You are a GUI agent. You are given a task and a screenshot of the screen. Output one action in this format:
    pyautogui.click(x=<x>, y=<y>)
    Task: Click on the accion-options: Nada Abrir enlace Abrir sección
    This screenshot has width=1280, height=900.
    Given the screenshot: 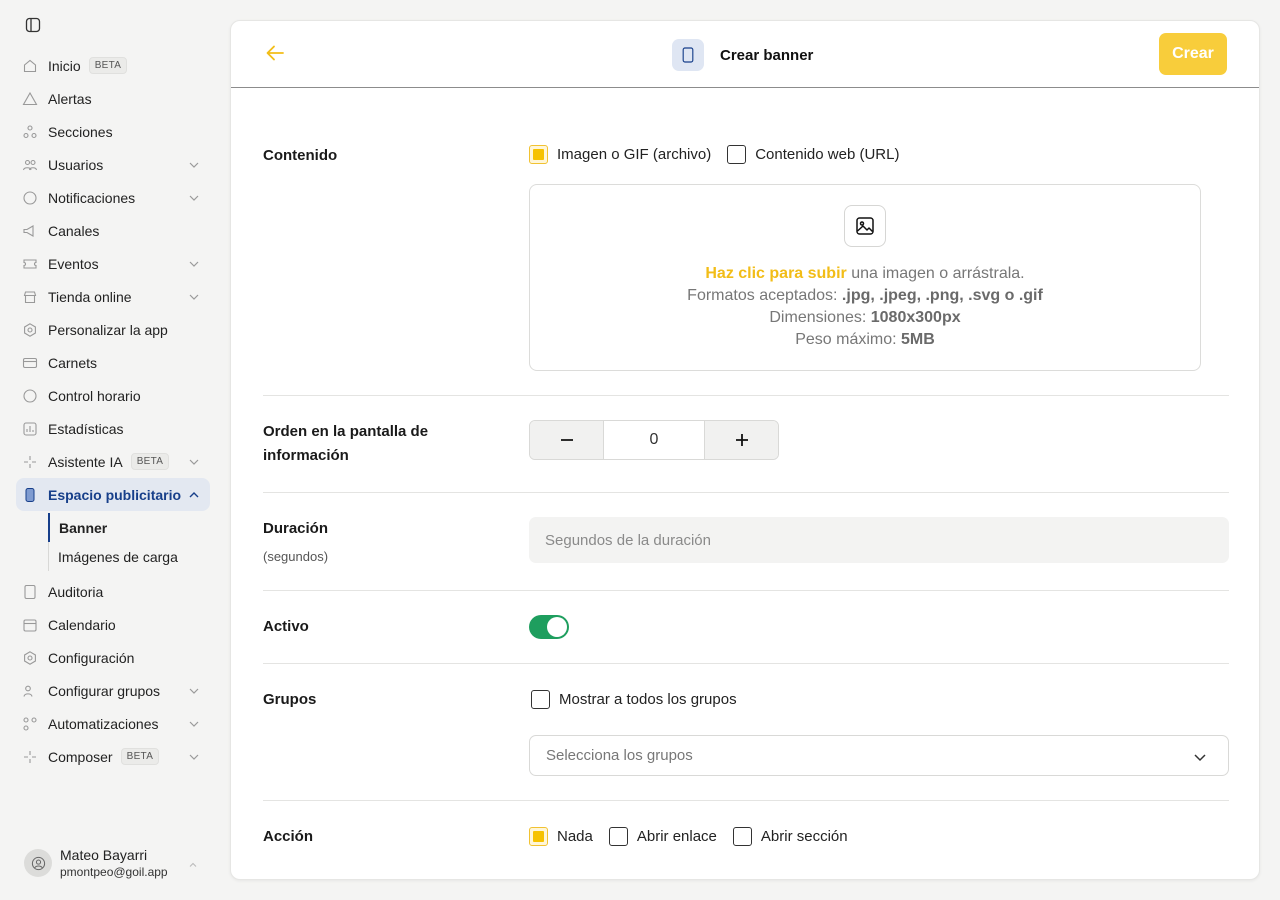 What is the action you would take?
    pyautogui.click(x=696, y=836)
    